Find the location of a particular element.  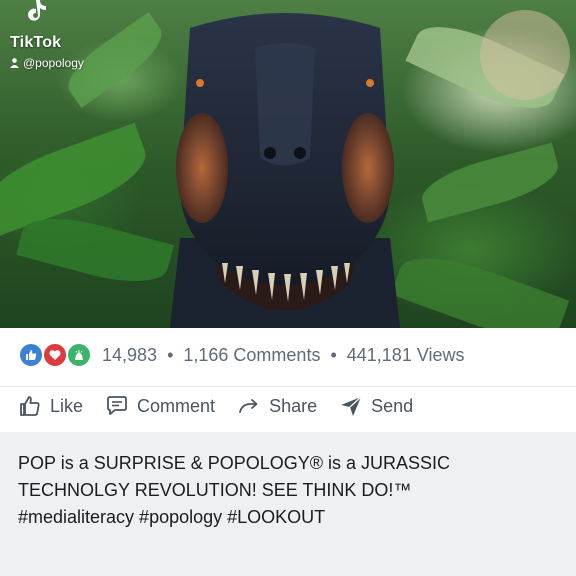

like-button: Like is located at coordinates (50, 406).